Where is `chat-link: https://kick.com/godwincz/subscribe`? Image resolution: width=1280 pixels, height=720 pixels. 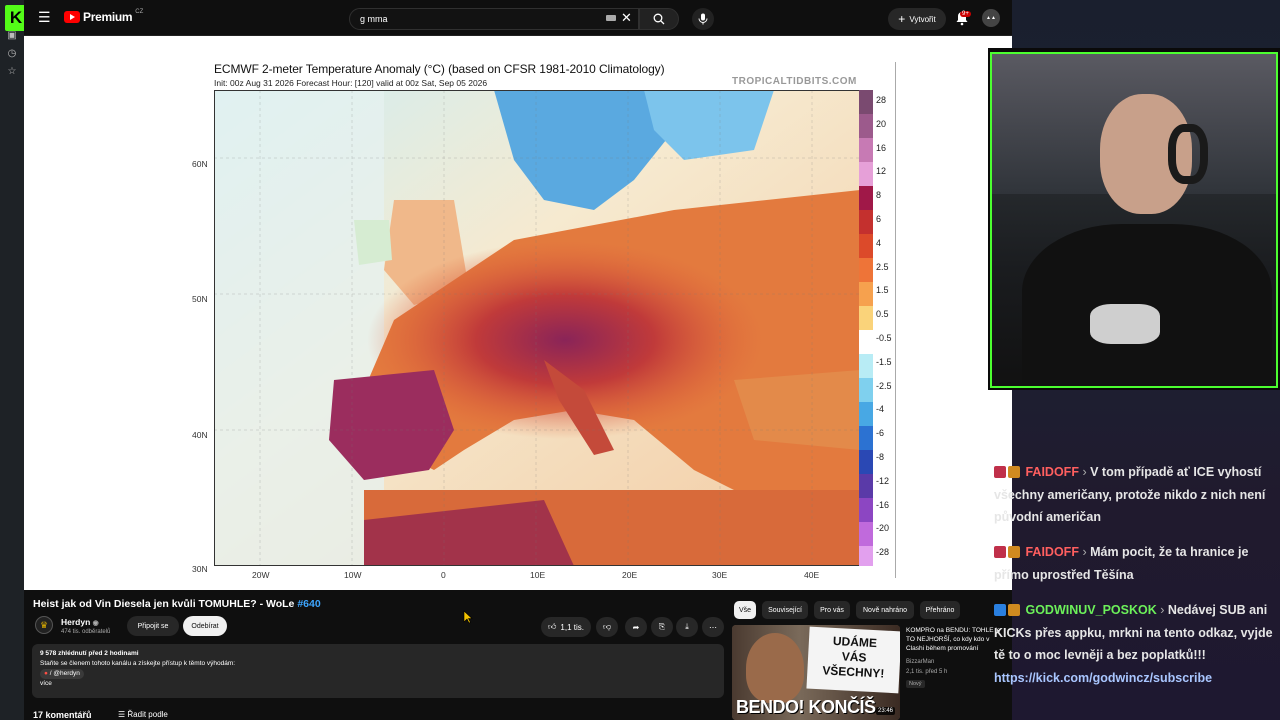
chat-link: https://kick.com/godwincz/subscribe is located at coordinates (1103, 678).